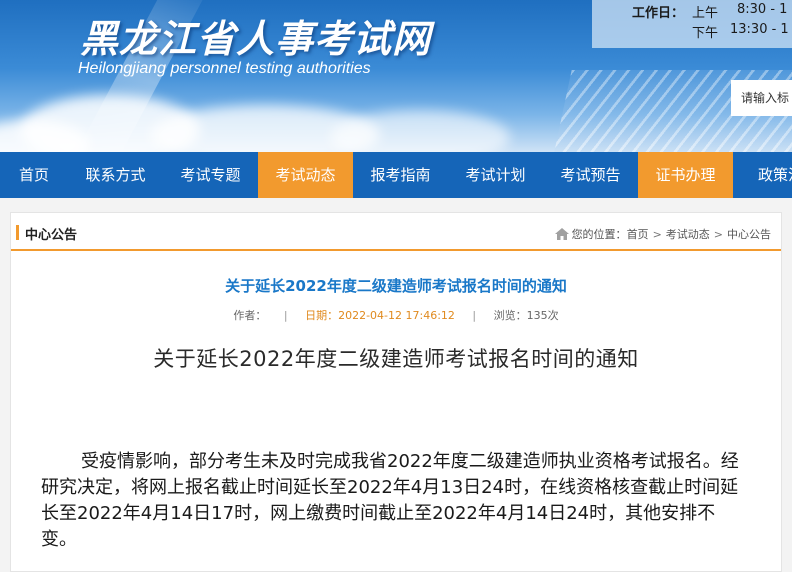 This screenshot has width=792, height=572. I want to click on search-input, so click(761, 98).